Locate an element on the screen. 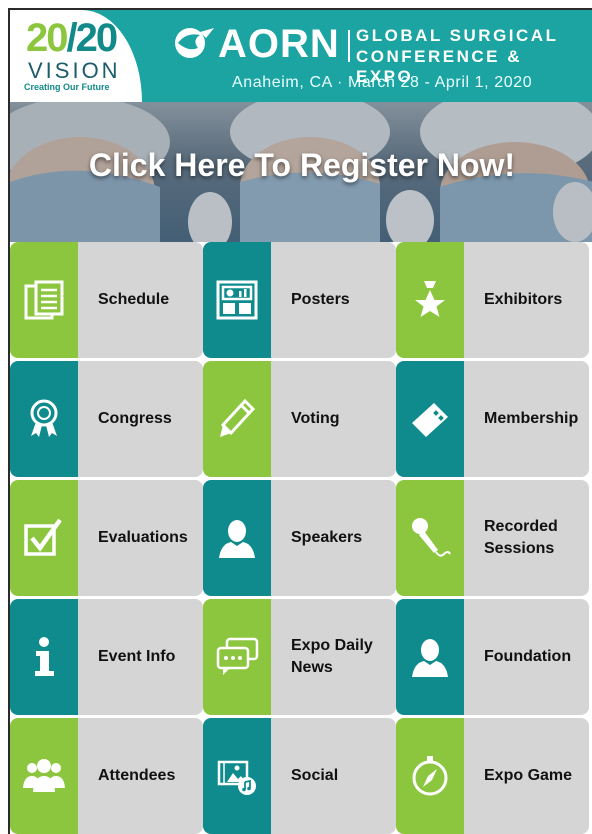  tile-label: Expo Game is located at coordinates (528, 775).